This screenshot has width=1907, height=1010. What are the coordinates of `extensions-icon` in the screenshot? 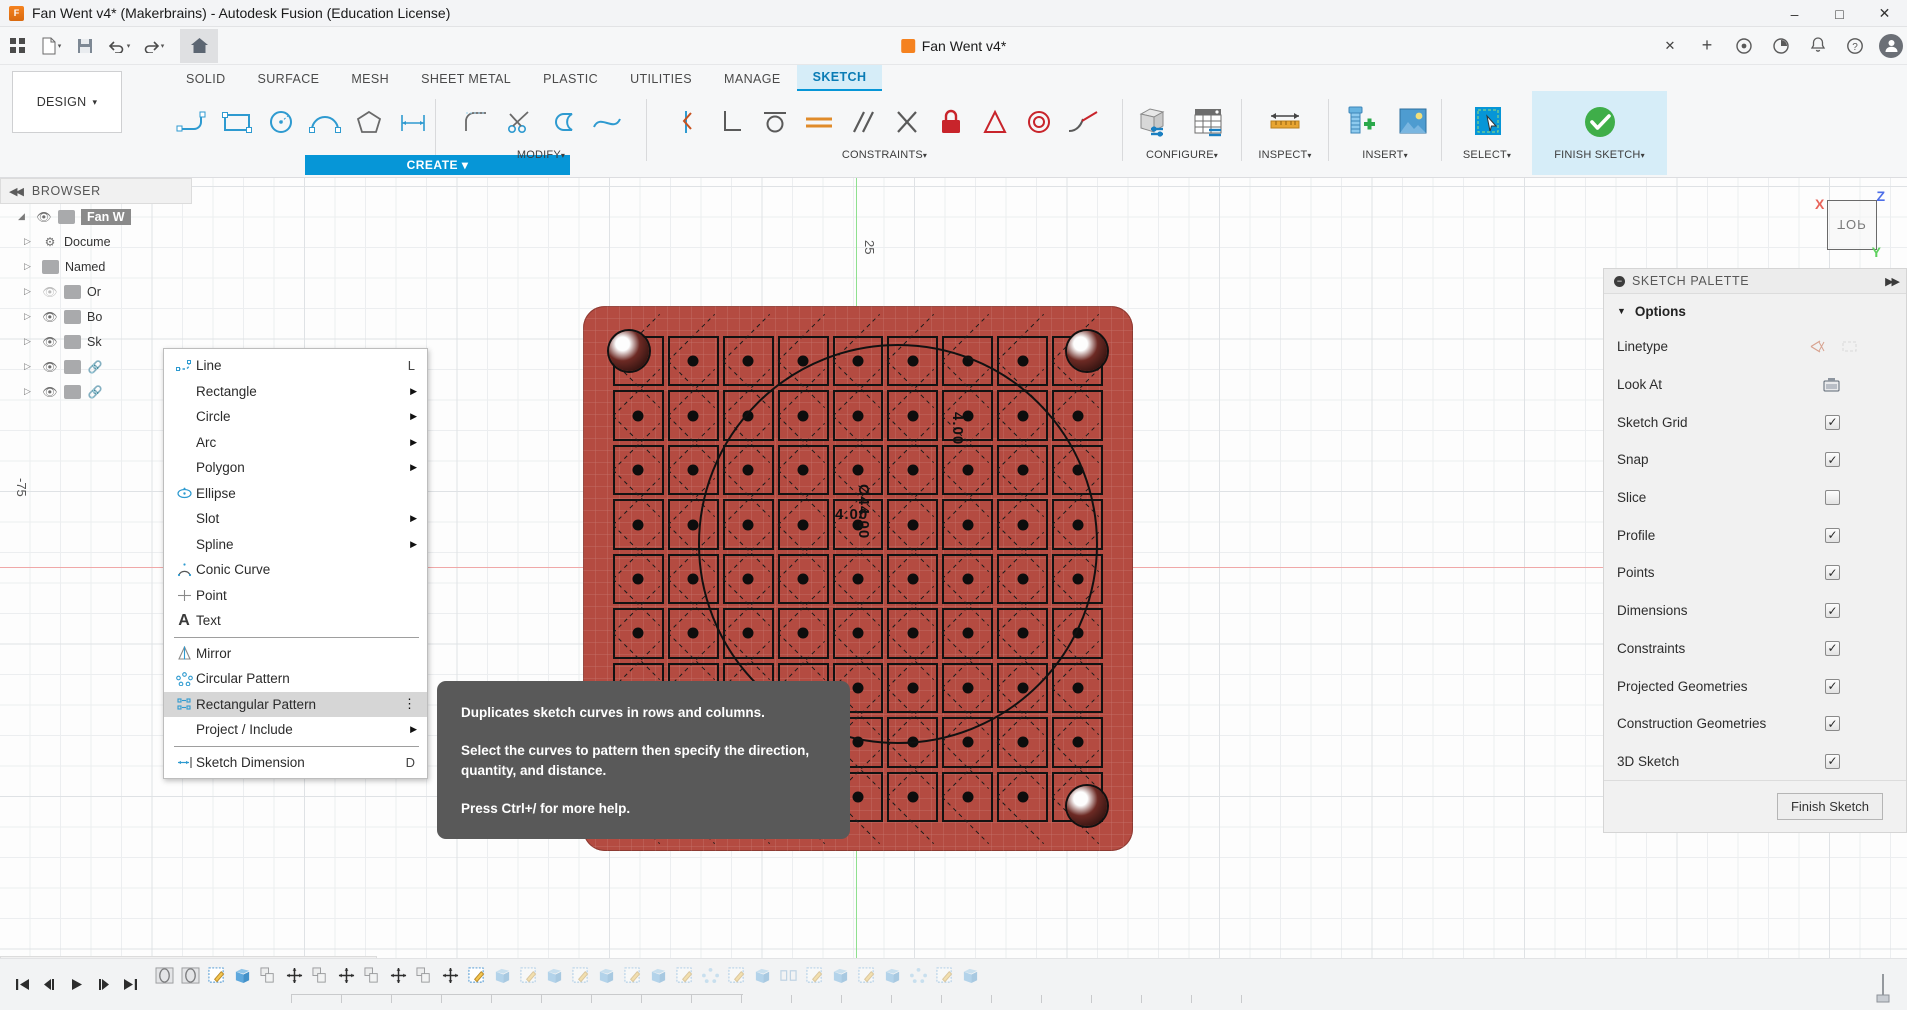 It's located at (1744, 46).